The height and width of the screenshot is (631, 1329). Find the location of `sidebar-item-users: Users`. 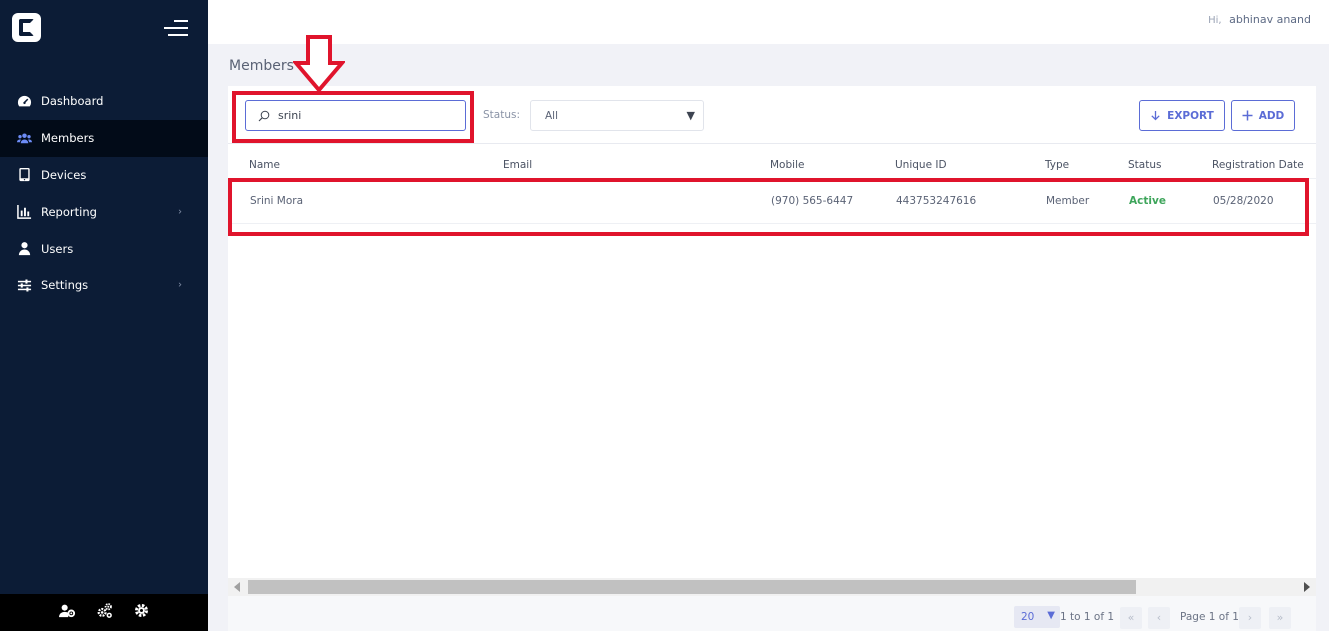

sidebar-item-users: Users is located at coordinates (104, 248).